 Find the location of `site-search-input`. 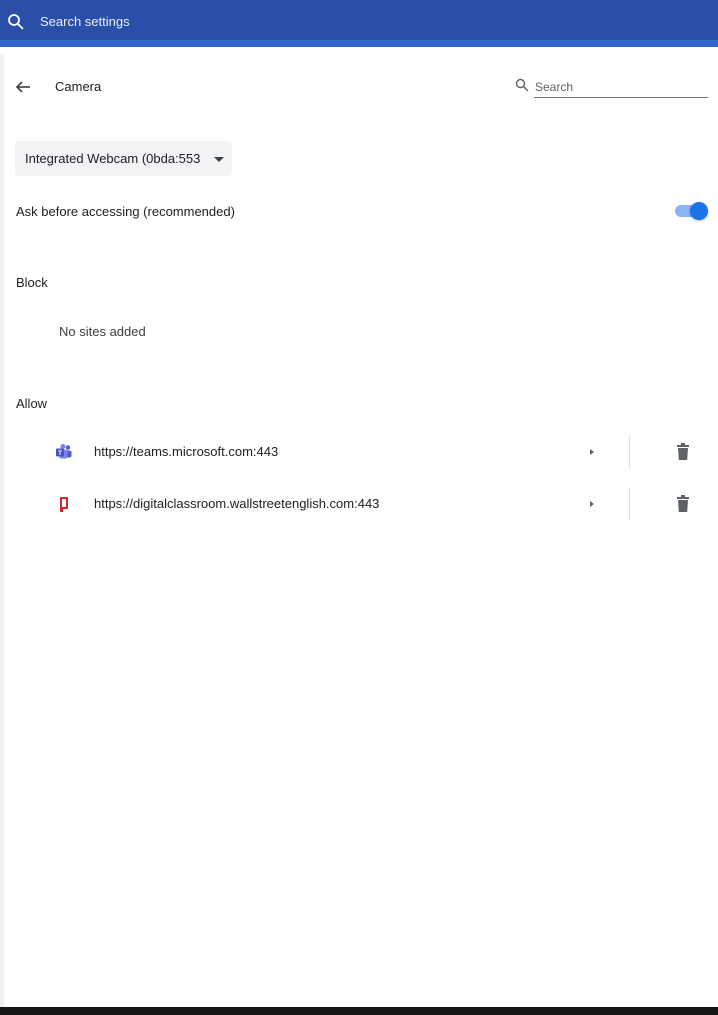

site-search-input is located at coordinates (621, 86).